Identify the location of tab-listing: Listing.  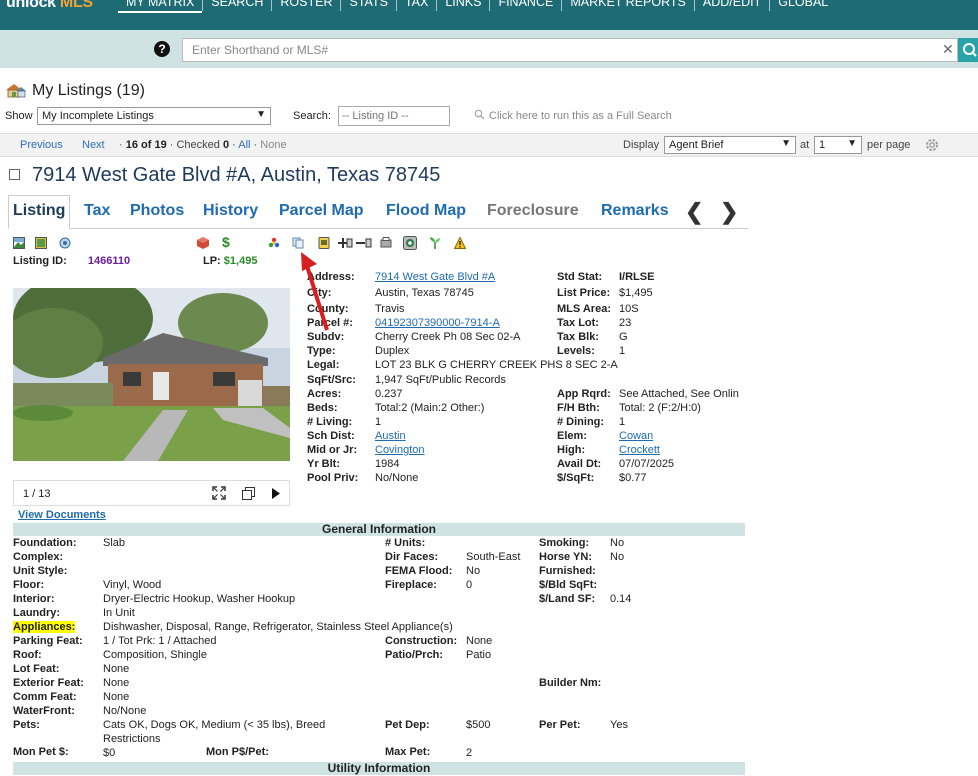
(39, 212).